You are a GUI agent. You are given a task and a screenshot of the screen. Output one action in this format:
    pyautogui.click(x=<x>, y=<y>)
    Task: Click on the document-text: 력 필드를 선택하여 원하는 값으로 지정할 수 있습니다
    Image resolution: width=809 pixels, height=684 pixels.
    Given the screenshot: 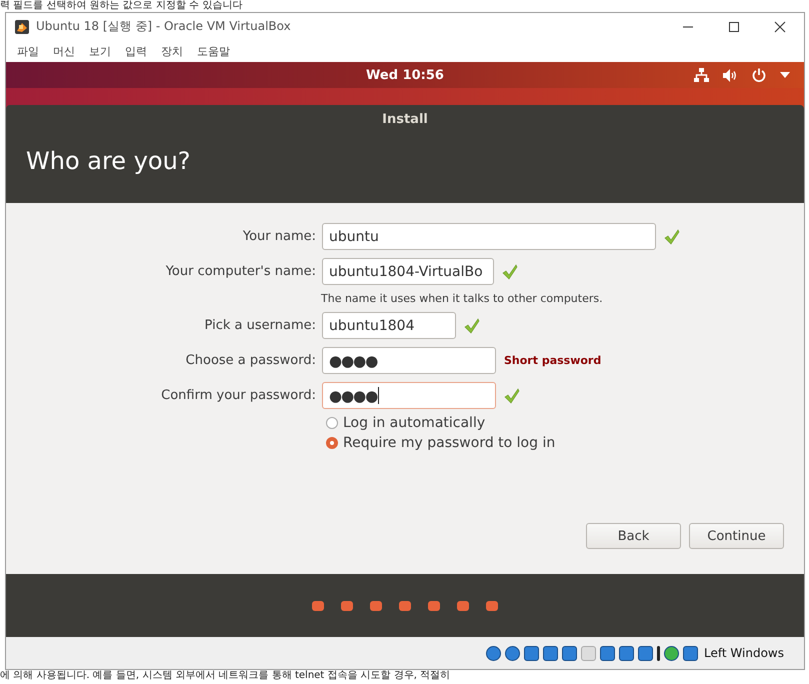 What is the action you would take?
    pyautogui.click(x=121, y=6)
    